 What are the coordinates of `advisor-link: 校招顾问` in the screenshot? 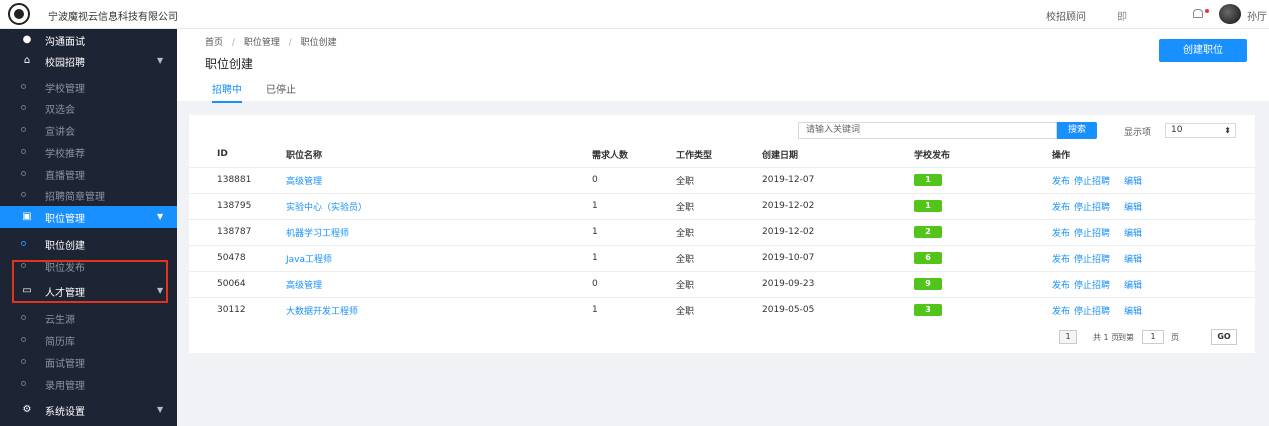 It's located at (1066, 15).